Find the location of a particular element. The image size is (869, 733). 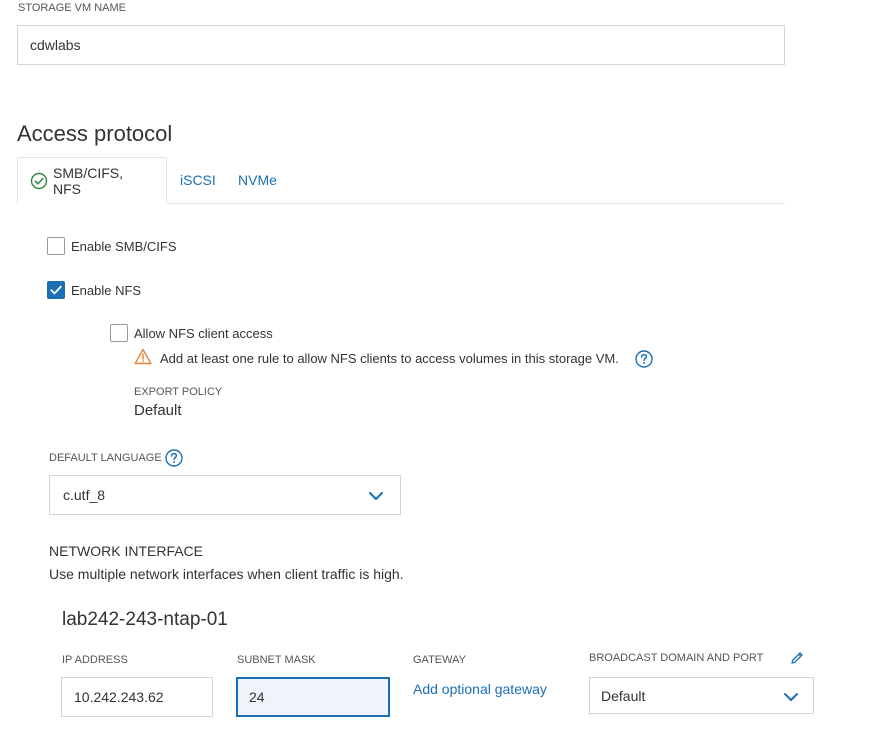

enable-smb-cifs-checkbox is located at coordinates (56, 246).